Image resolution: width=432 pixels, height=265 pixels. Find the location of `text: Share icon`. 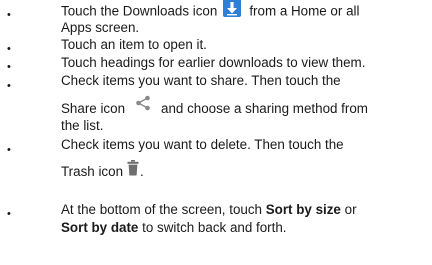

text: Share icon is located at coordinates (93, 108).